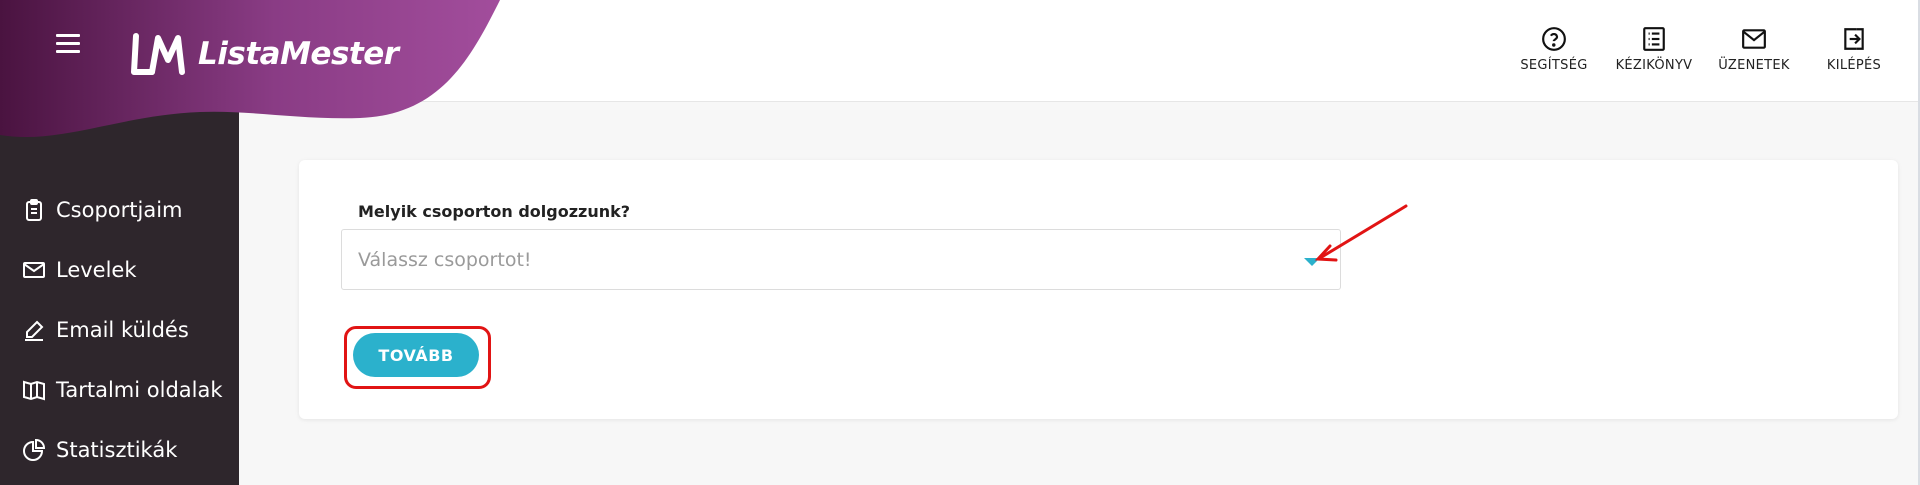 This screenshot has height=485, width=1920. What do you see at coordinates (34, 330) in the screenshot?
I see `pencil-icon` at bounding box center [34, 330].